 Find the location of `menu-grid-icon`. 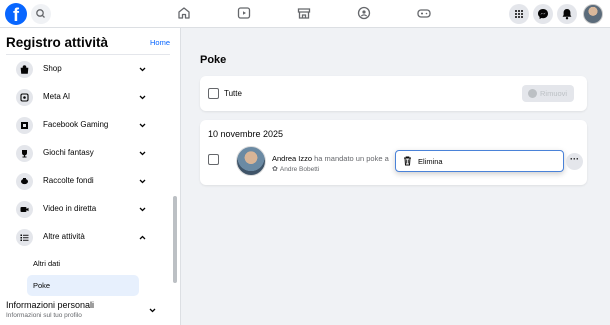

menu-grid-icon is located at coordinates (519, 14).